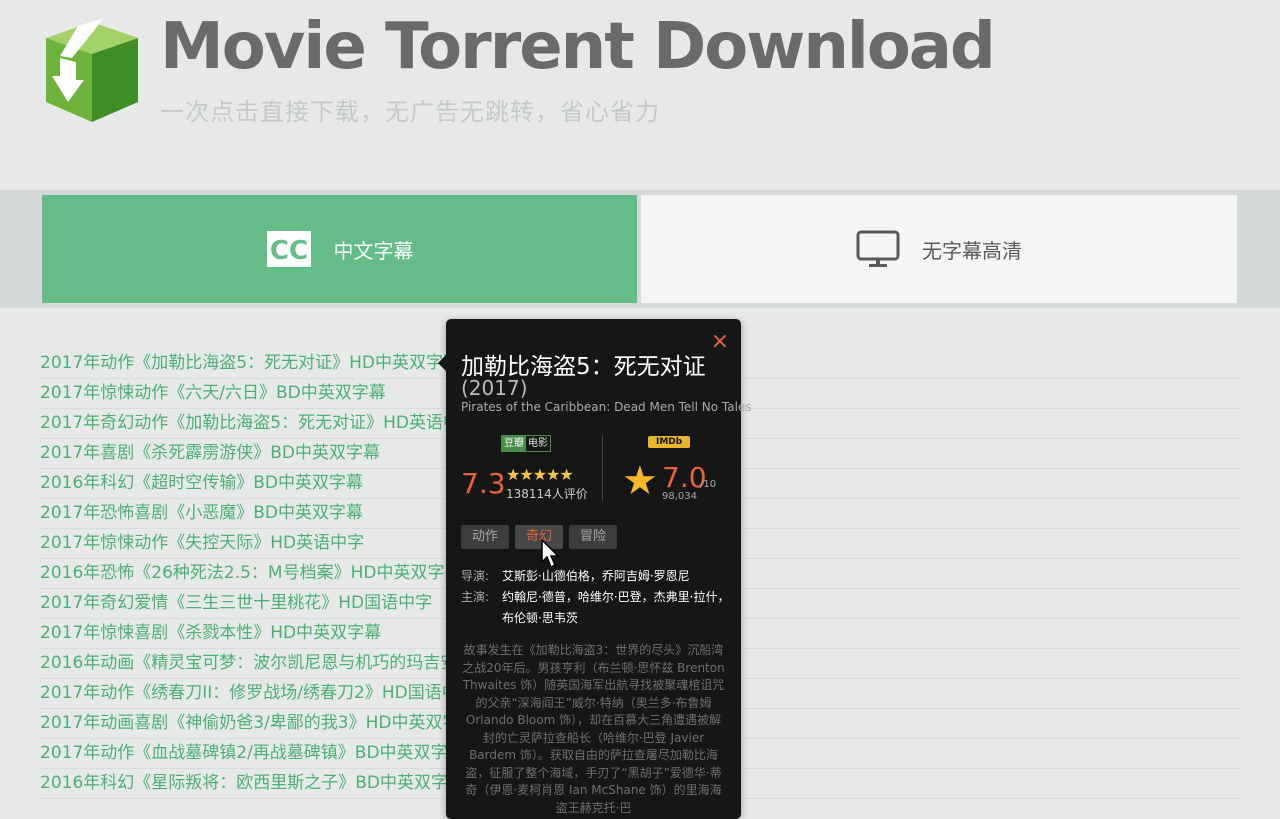 The width and height of the screenshot is (1280, 819). Describe the element at coordinates (972, 250) in the screenshot. I see `tab-label: 无字幕高清` at that location.